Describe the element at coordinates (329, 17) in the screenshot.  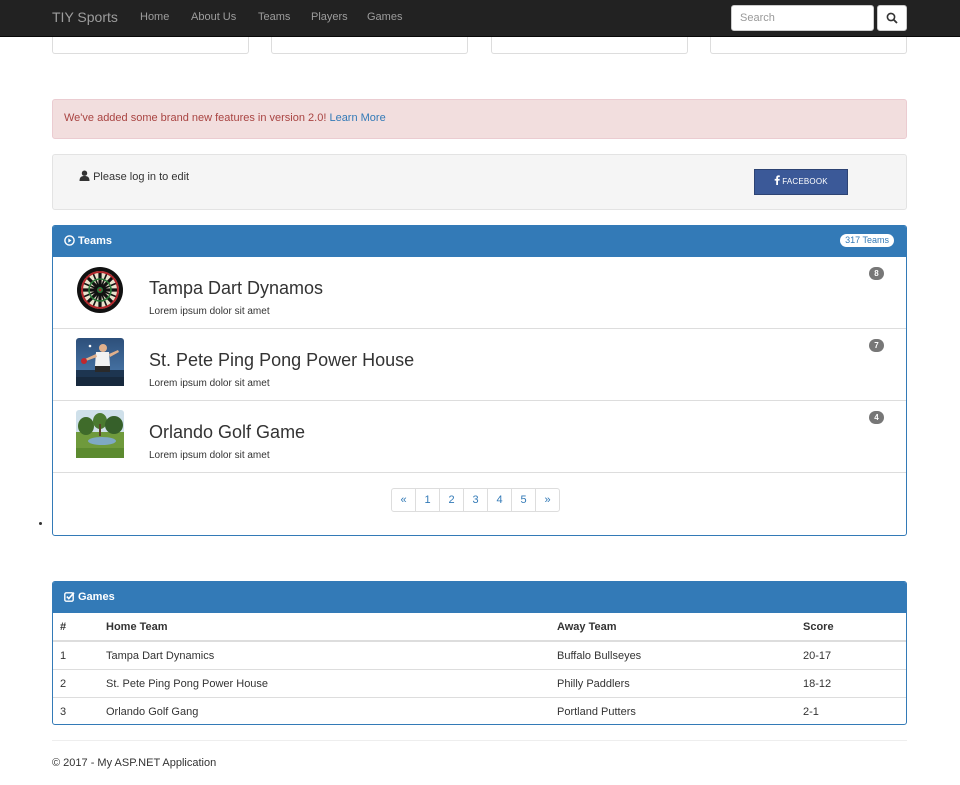
I see `nav-link-players: Players` at that location.